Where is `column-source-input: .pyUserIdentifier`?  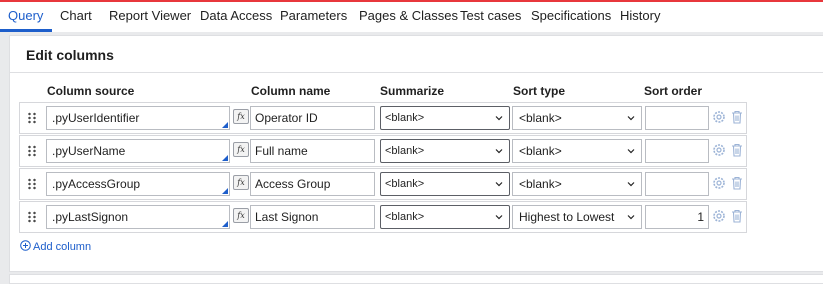
column-source-input: .pyUserIdentifier is located at coordinates (138, 118).